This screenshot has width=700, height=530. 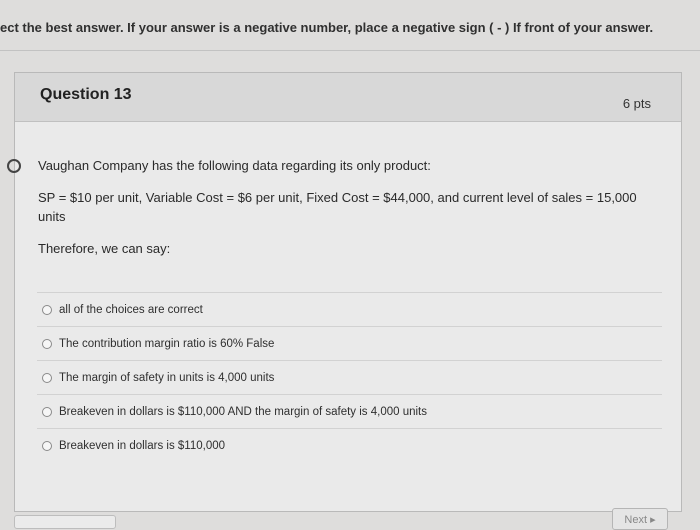 What do you see at coordinates (142, 445) in the screenshot?
I see `answer-label: Breakeven in dollars is $110,000` at bounding box center [142, 445].